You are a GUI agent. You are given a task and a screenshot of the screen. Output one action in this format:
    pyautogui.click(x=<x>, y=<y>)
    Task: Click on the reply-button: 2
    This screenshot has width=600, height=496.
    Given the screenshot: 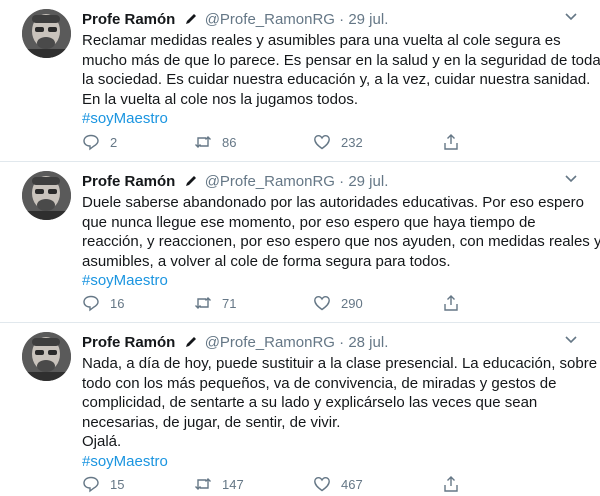 What is the action you would take?
    pyautogui.click(x=99, y=143)
    